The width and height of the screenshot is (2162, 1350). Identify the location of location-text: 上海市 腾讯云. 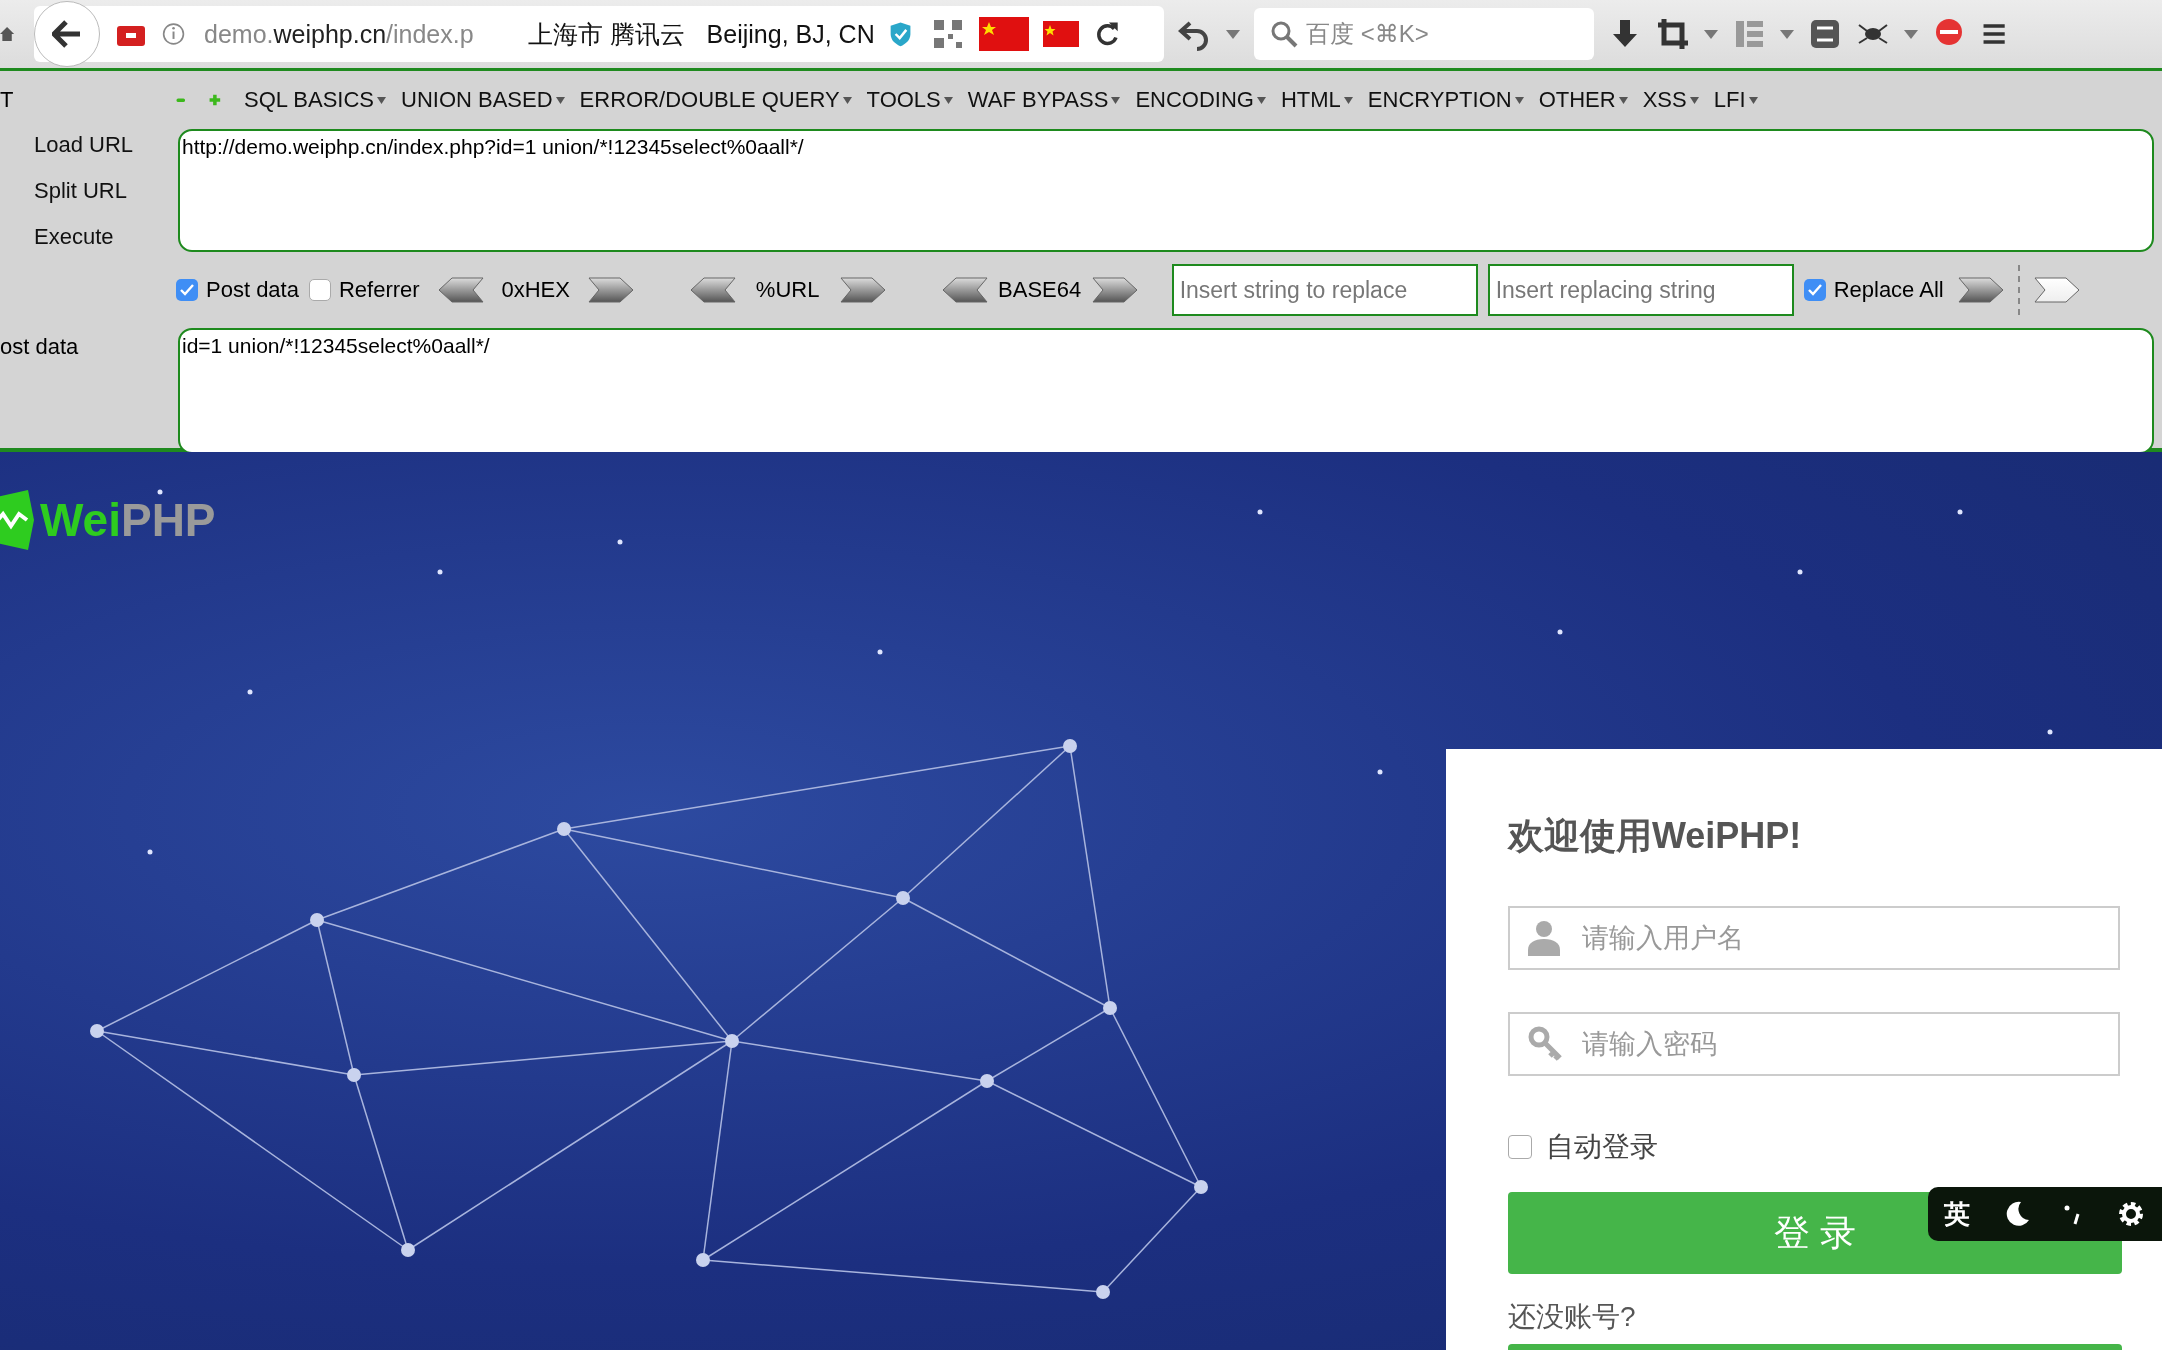
(606, 34).